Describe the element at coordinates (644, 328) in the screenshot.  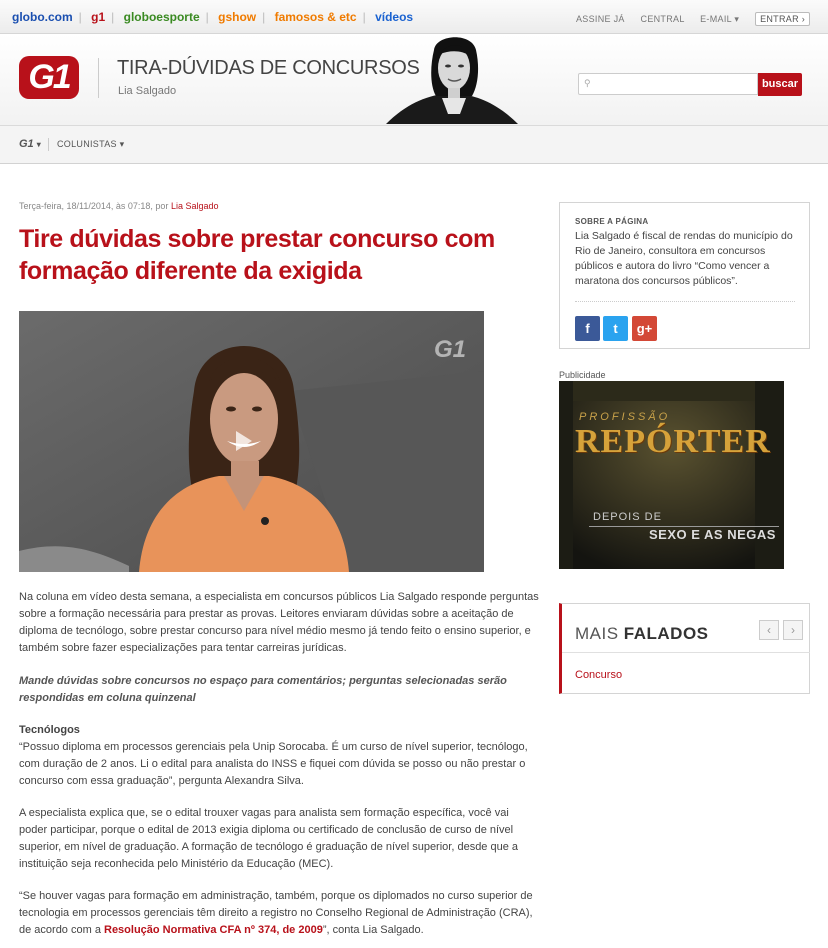
I see `google-plus-icon: g+` at that location.